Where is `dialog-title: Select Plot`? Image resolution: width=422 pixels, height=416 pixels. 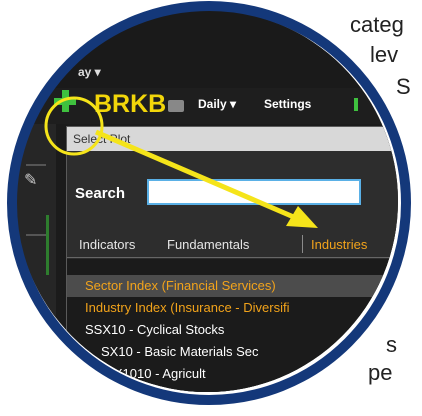
dialog-title: Select Plot is located at coordinates (232, 139).